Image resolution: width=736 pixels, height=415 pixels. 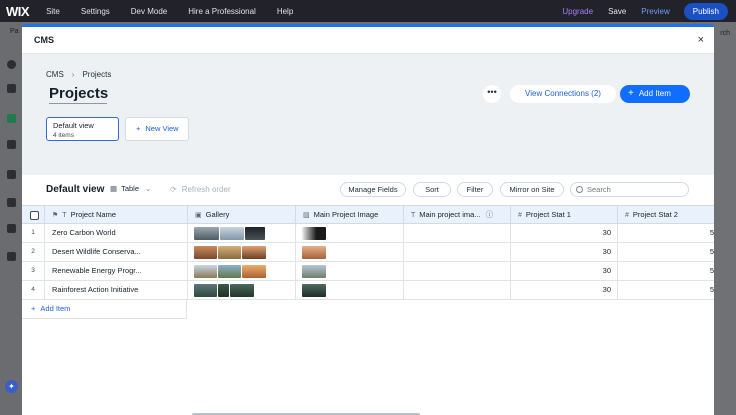 What do you see at coordinates (55, 74) in the screenshot?
I see `breadcrumb-cms: CMS` at bounding box center [55, 74].